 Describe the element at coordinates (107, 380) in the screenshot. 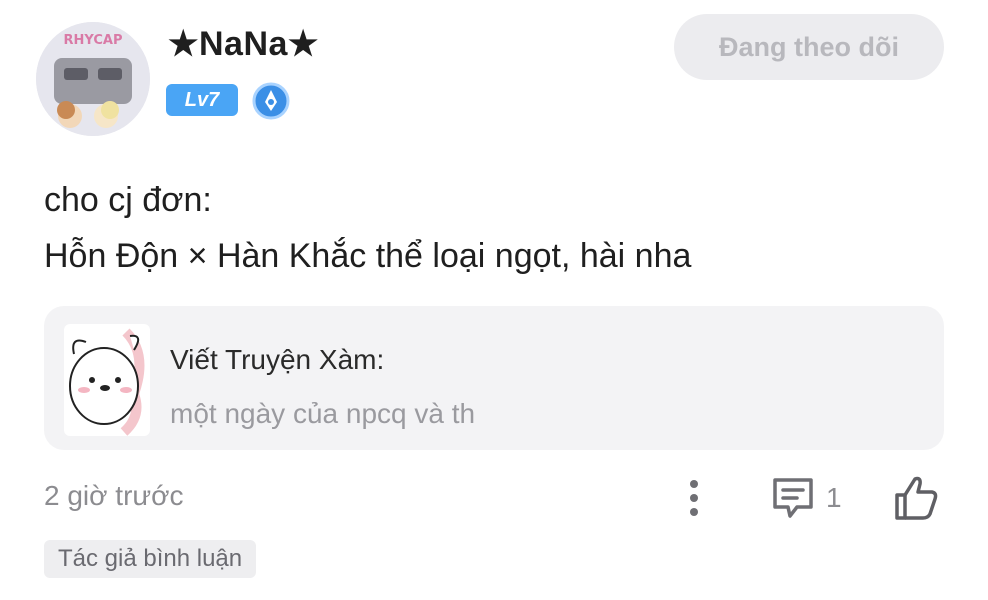

I see `story-thumbnail` at that location.